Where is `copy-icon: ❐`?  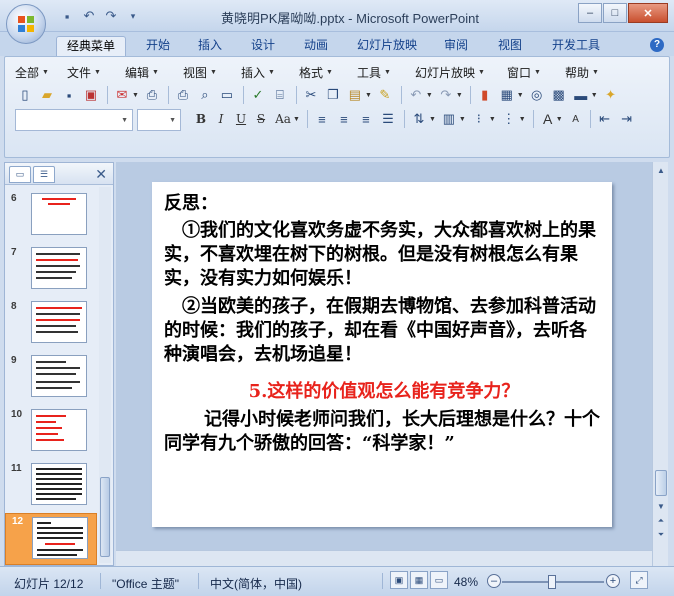
copy-icon: ❐ is located at coordinates (333, 95).